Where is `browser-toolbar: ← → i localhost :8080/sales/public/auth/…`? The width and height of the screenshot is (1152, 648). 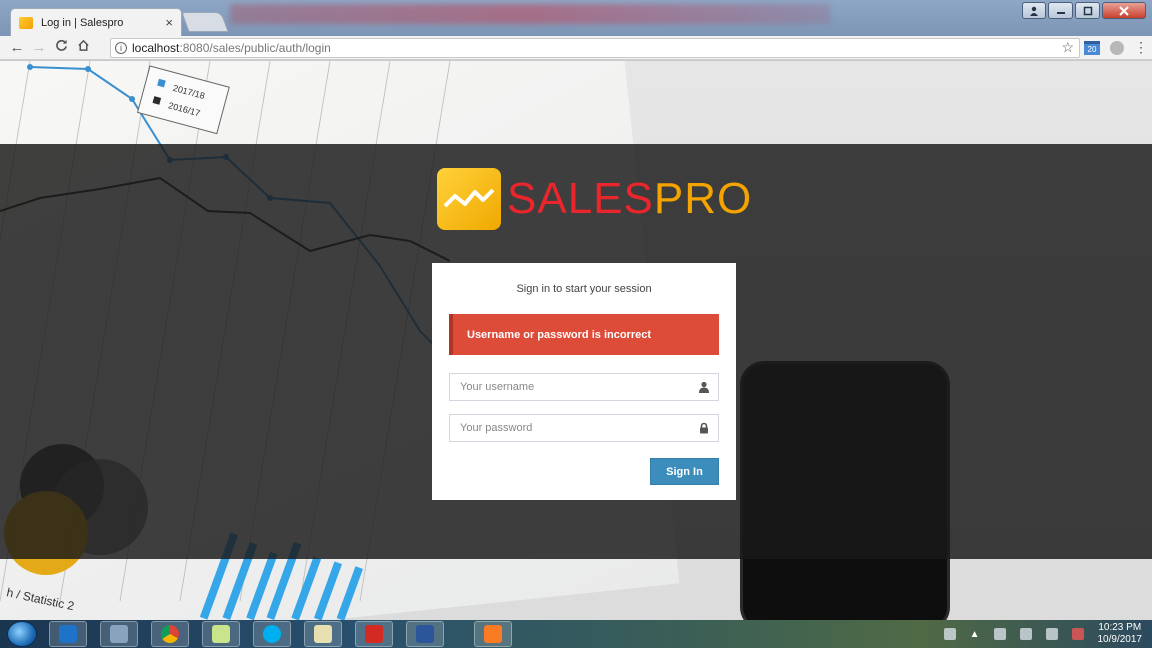
browser-toolbar: ← → i localhost :8080/sales/public/auth/… is located at coordinates (576, 48).